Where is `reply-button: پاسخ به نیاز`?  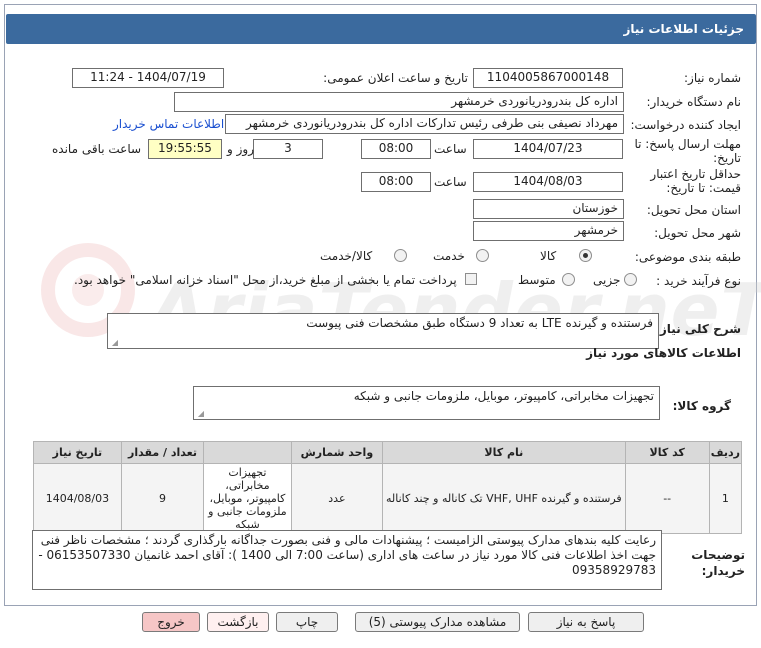 reply-button: پاسخ به نیاز is located at coordinates (586, 622).